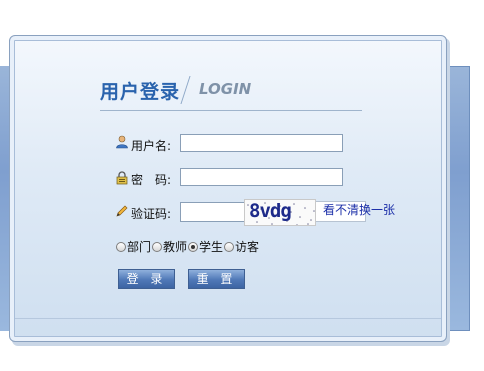 The width and height of the screenshot is (484, 371). What do you see at coordinates (140, 92) in the screenshot?
I see `page-title: 用户登录` at bounding box center [140, 92].